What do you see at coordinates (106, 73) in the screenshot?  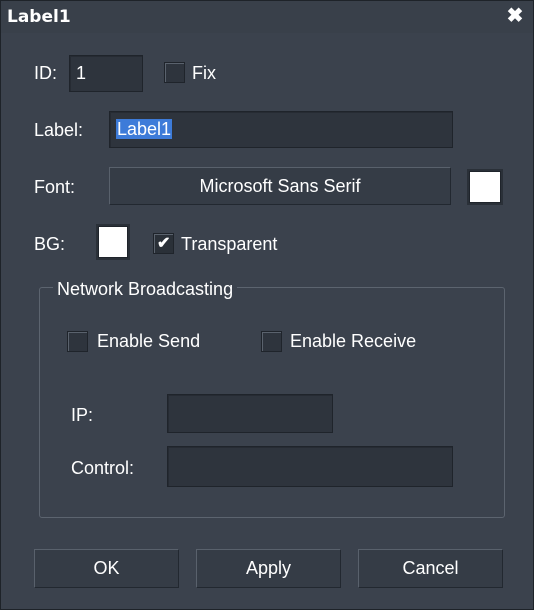 I see `id-field` at bounding box center [106, 73].